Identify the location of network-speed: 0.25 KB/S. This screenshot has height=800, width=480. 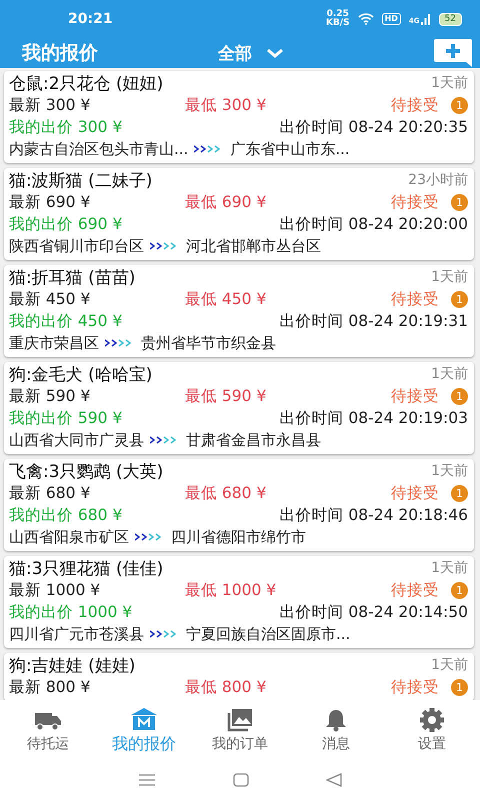
(338, 19).